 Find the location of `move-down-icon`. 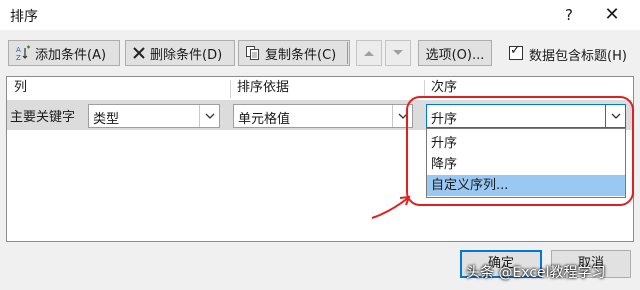

move-down-icon is located at coordinates (398, 52).